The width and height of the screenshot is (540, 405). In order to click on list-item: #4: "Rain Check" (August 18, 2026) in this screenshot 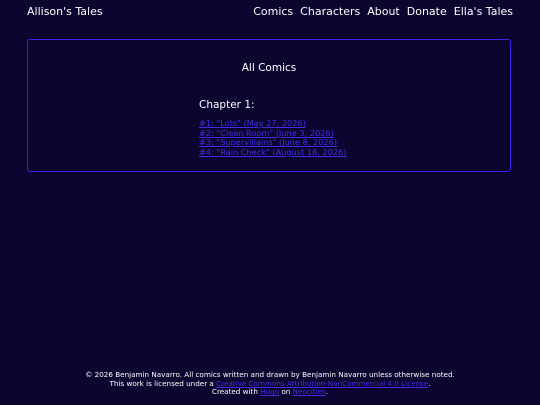, I will do `click(299, 152)`.